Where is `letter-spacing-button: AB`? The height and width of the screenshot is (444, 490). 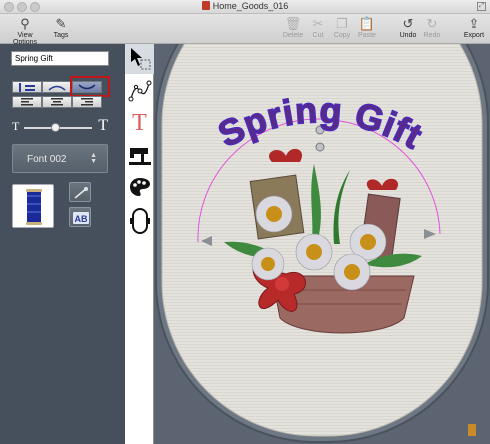
letter-spacing-button: AB is located at coordinates (80, 217).